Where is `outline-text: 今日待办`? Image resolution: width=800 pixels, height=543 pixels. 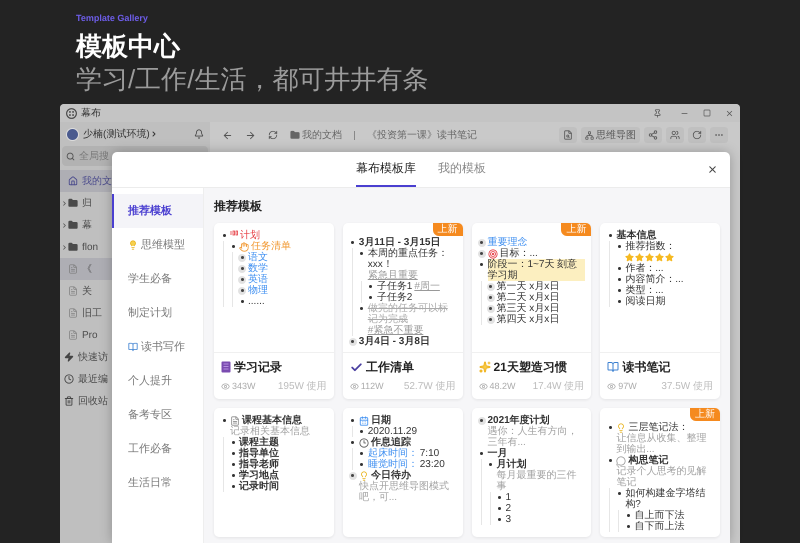 outline-text: 今日待办 is located at coordinates (390, 475).